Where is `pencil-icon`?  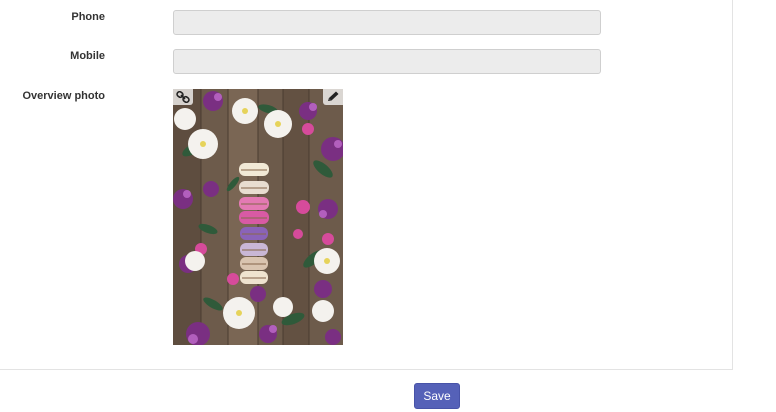 pencil-icon is located at coordinates (333, 97).